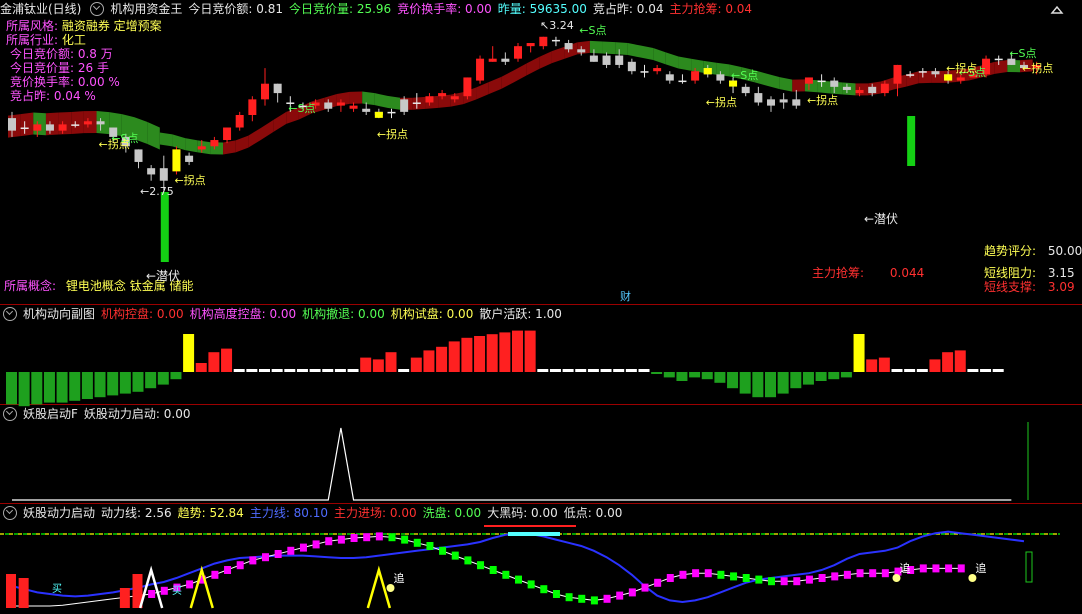  Describe the element at coordinates (911, 141) in the screenshot. I see `volume-spike-bar` at that location.